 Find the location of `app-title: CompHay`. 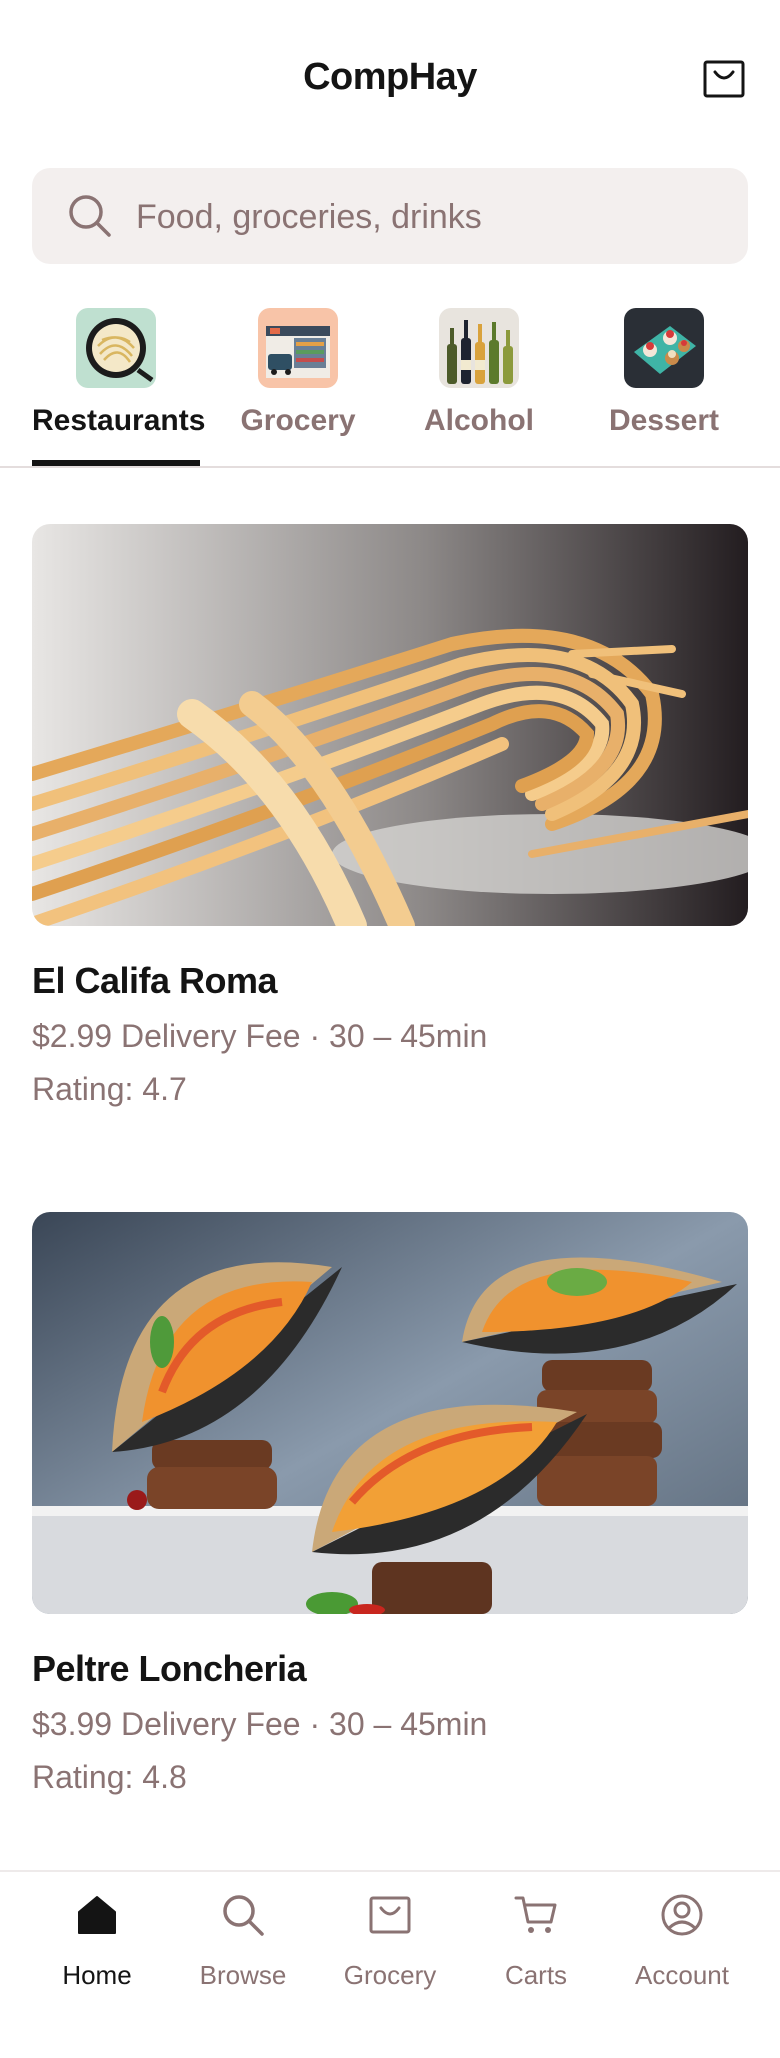

app-title: CompHay is located at coordinates (390, 77).